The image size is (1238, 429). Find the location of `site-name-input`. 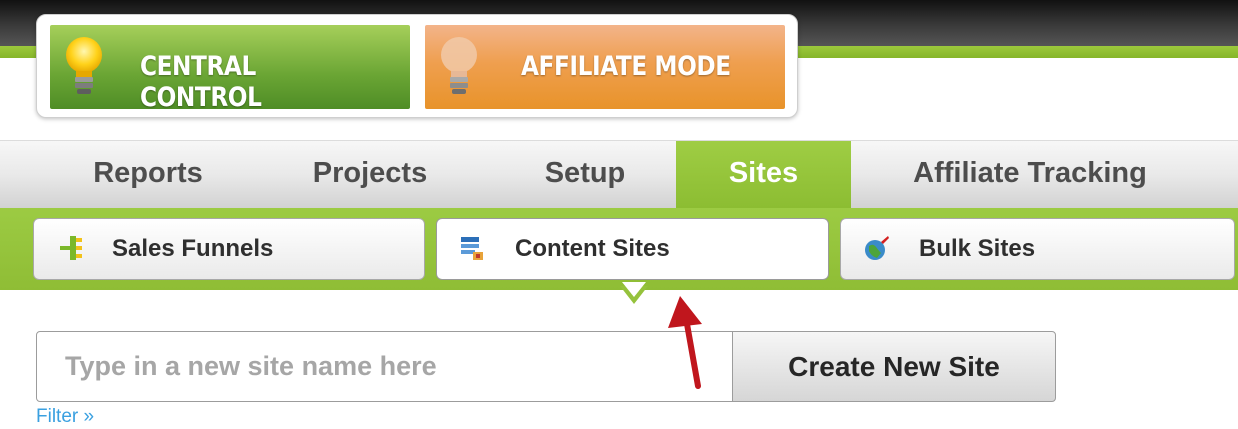

site-name-input is located at coordinates (384, 366).